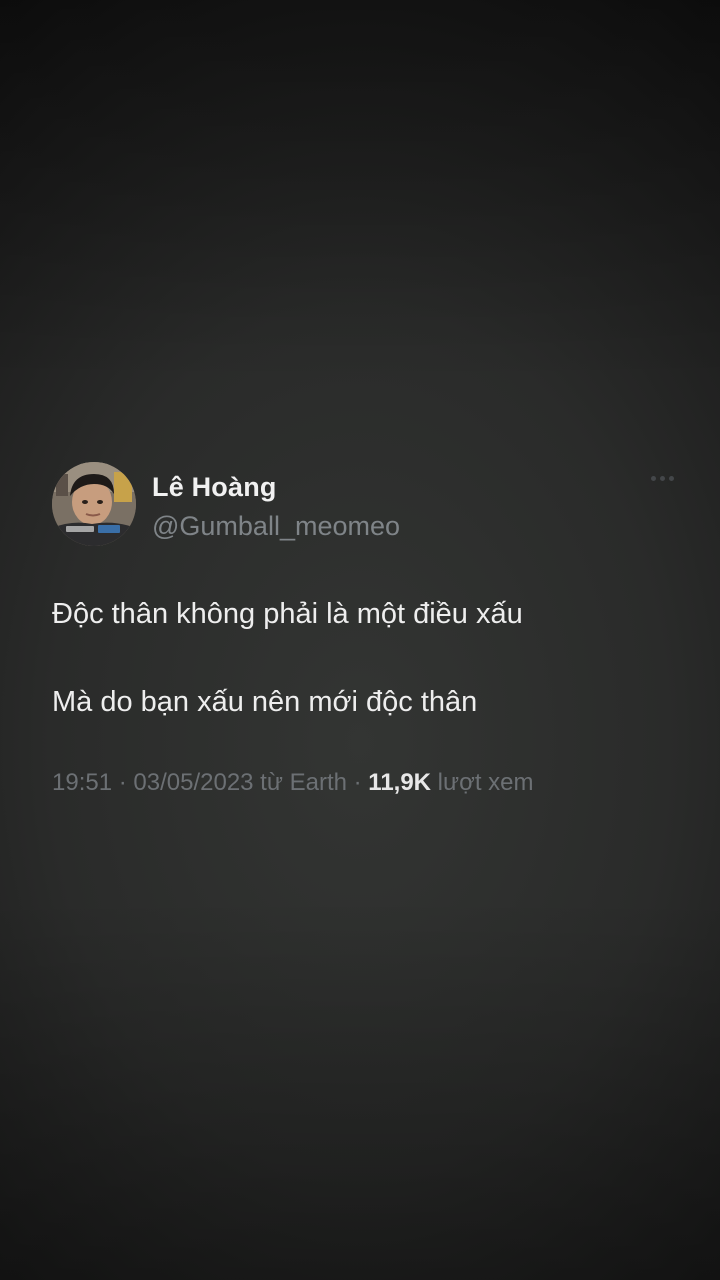 The width and height of the screenshot is (720, 1280). I want to click on avatar-photo, so click(94, 504).